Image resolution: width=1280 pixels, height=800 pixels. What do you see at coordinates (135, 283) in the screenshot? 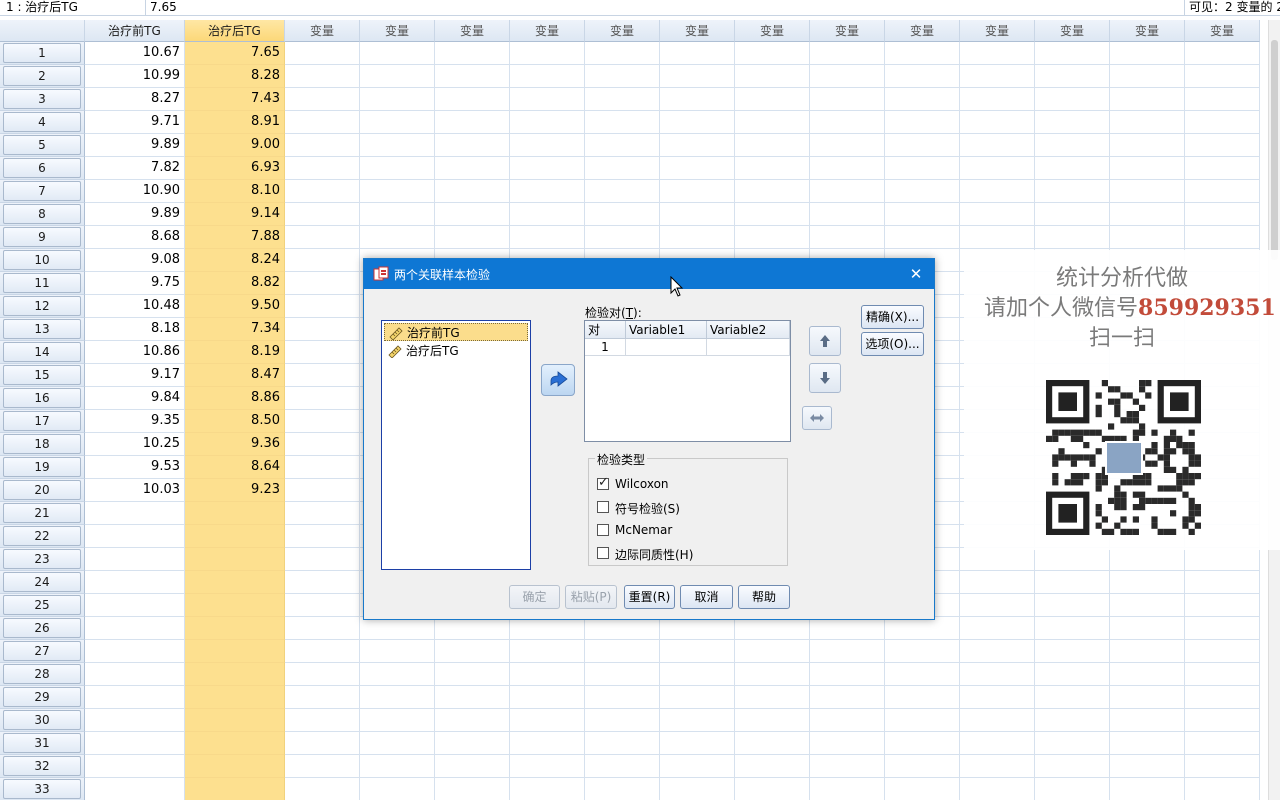
I see `cell-pre-tg: 9.75` at bounding box center [135, 283].